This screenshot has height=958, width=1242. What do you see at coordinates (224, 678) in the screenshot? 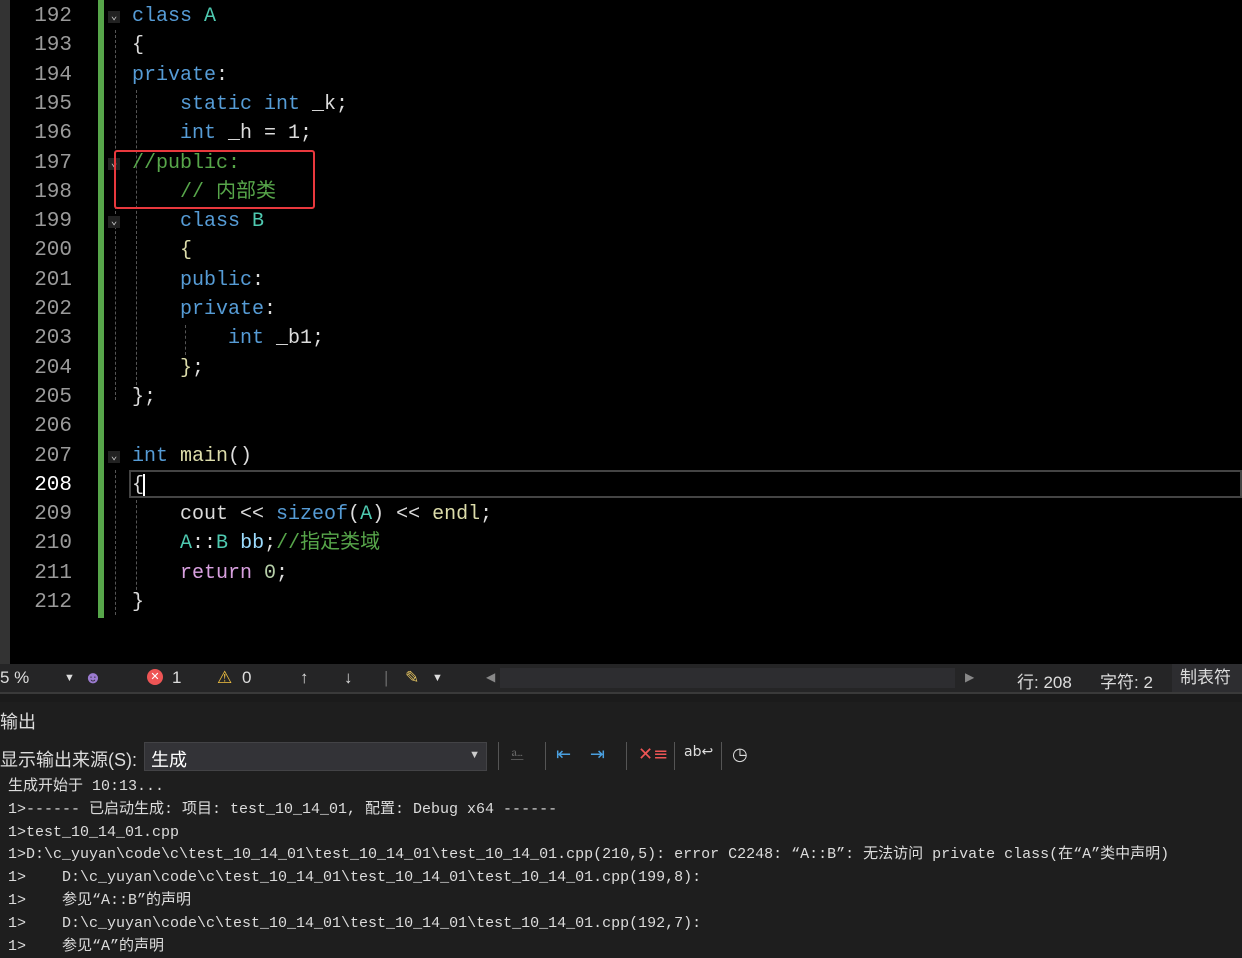
I see `warning-icon: ⚠` at bounding box center [224, 678].